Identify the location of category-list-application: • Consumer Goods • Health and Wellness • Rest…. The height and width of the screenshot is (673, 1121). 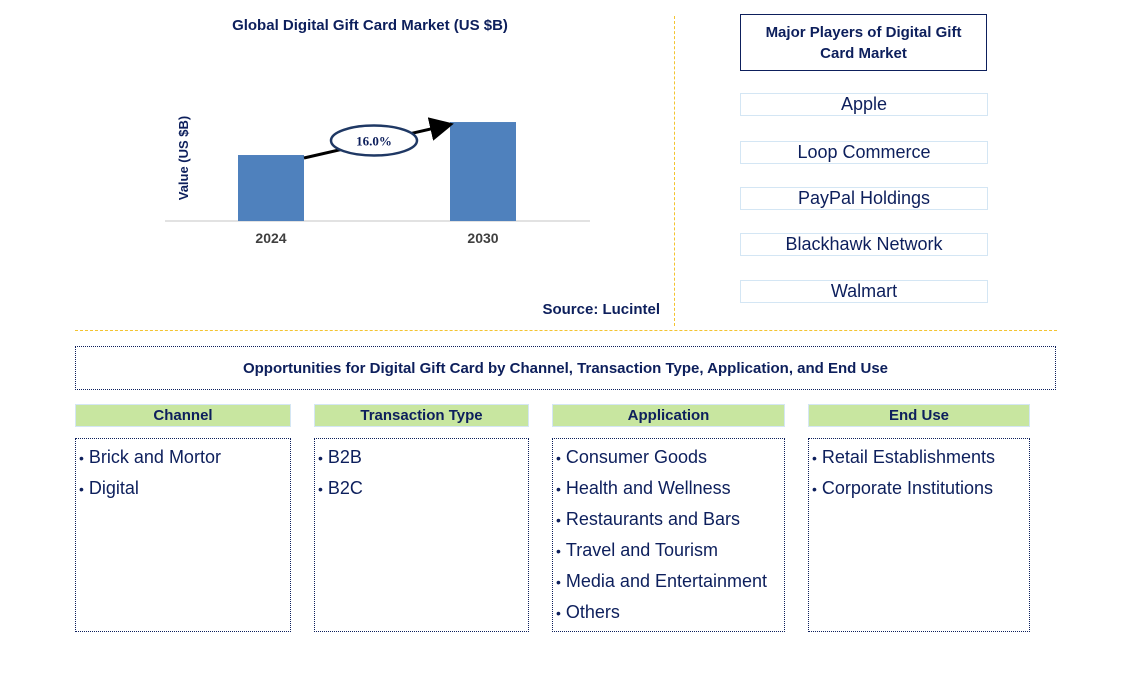
(668, 535).